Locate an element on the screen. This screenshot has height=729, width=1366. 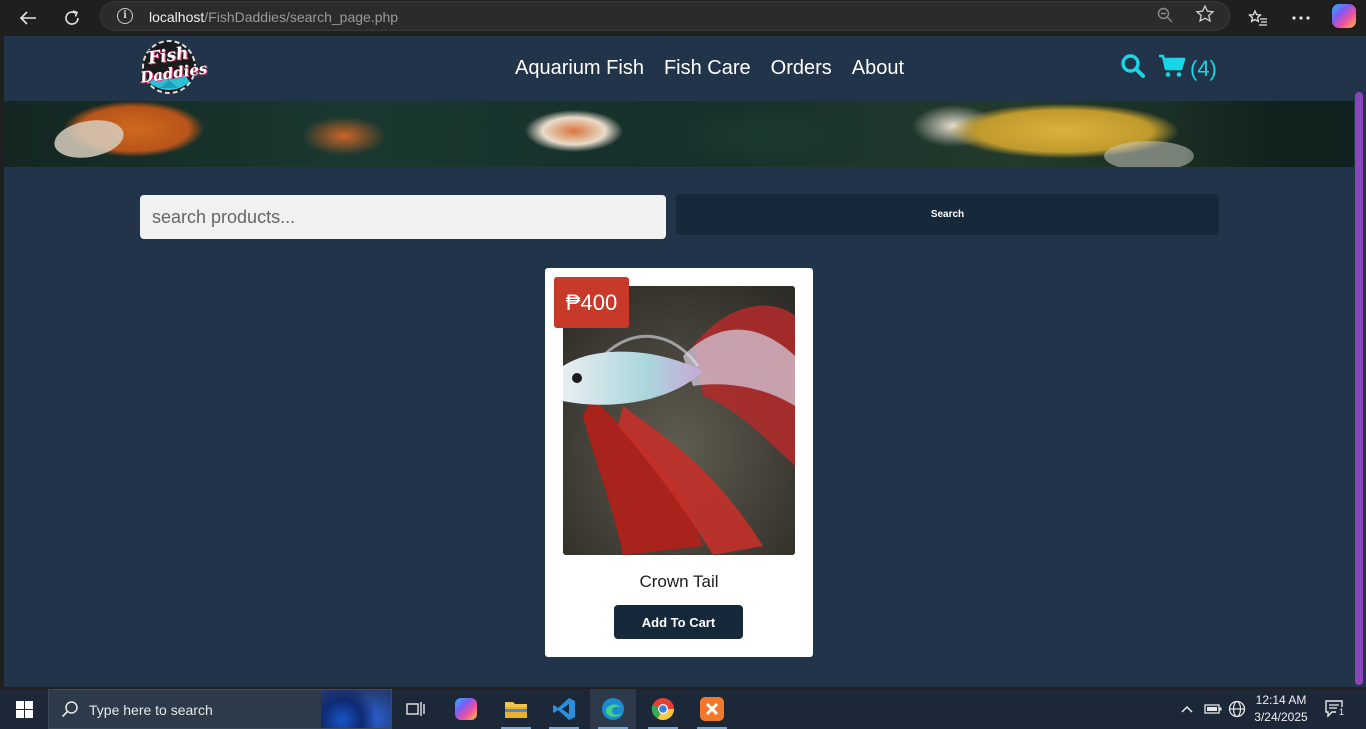
vscode-icon is located at coordinates (564, 709).